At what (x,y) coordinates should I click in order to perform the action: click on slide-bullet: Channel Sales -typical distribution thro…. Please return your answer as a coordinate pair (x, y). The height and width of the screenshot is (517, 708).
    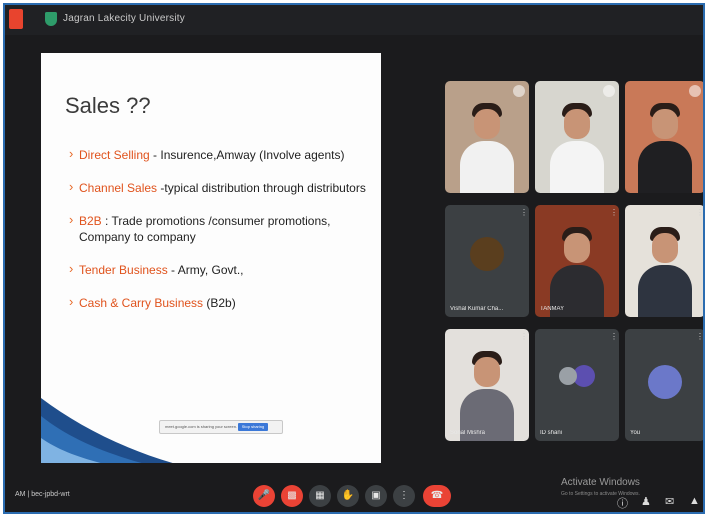
    Looking at the image, I should click on (222, 187).